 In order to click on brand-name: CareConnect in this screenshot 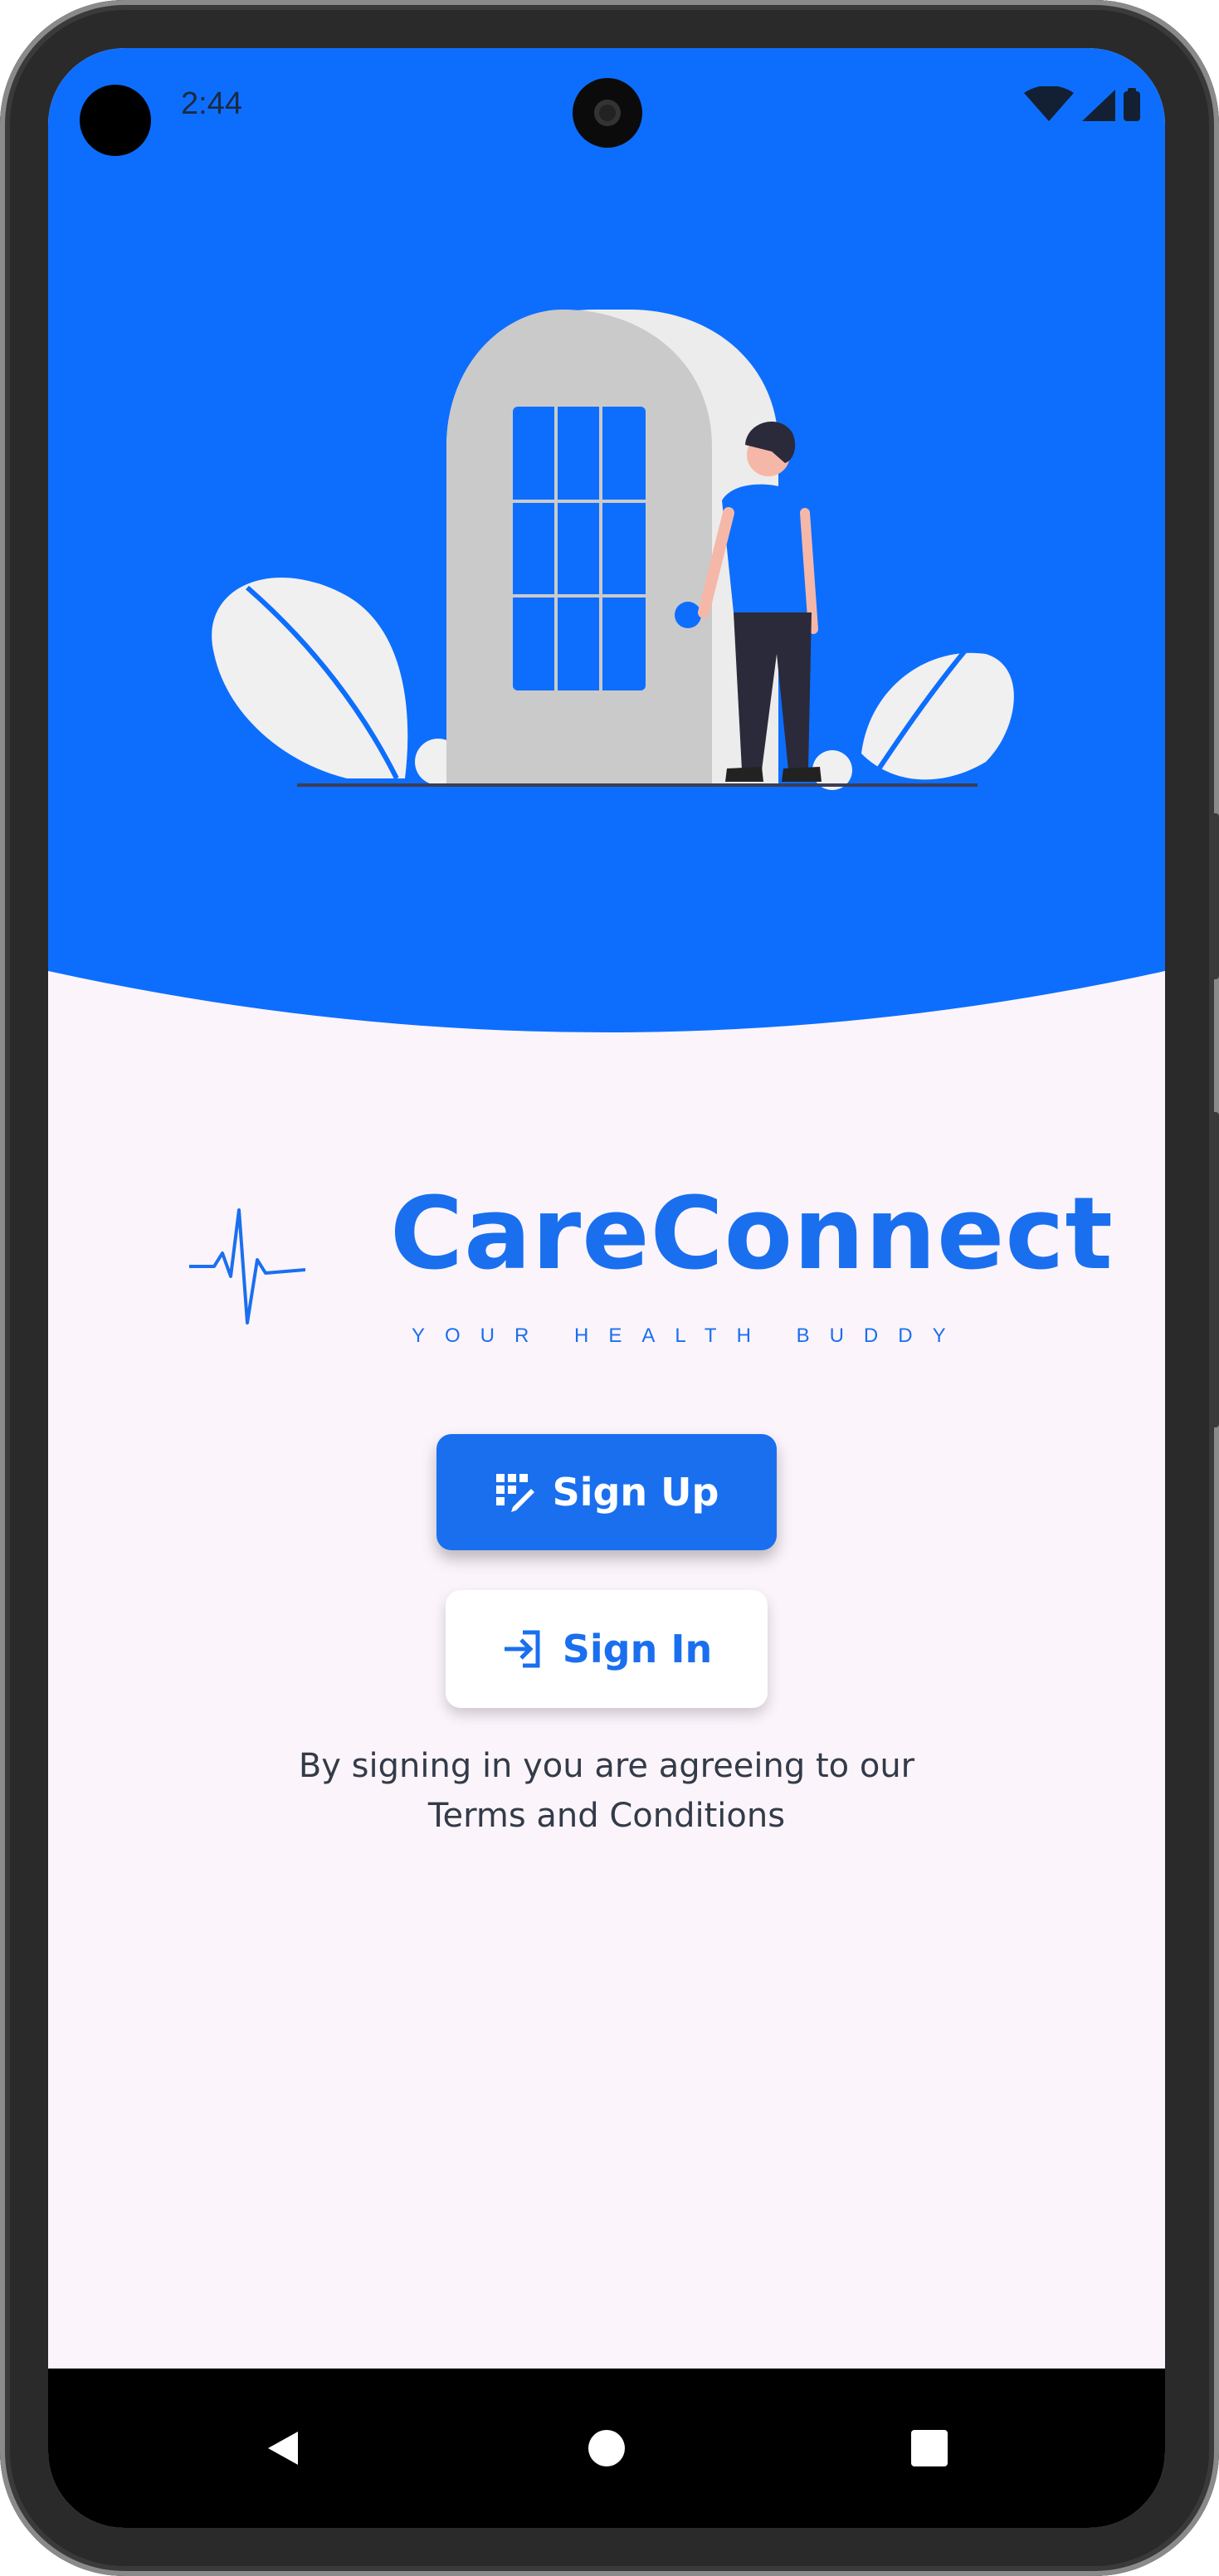, I will do `click(752, 1235)`.